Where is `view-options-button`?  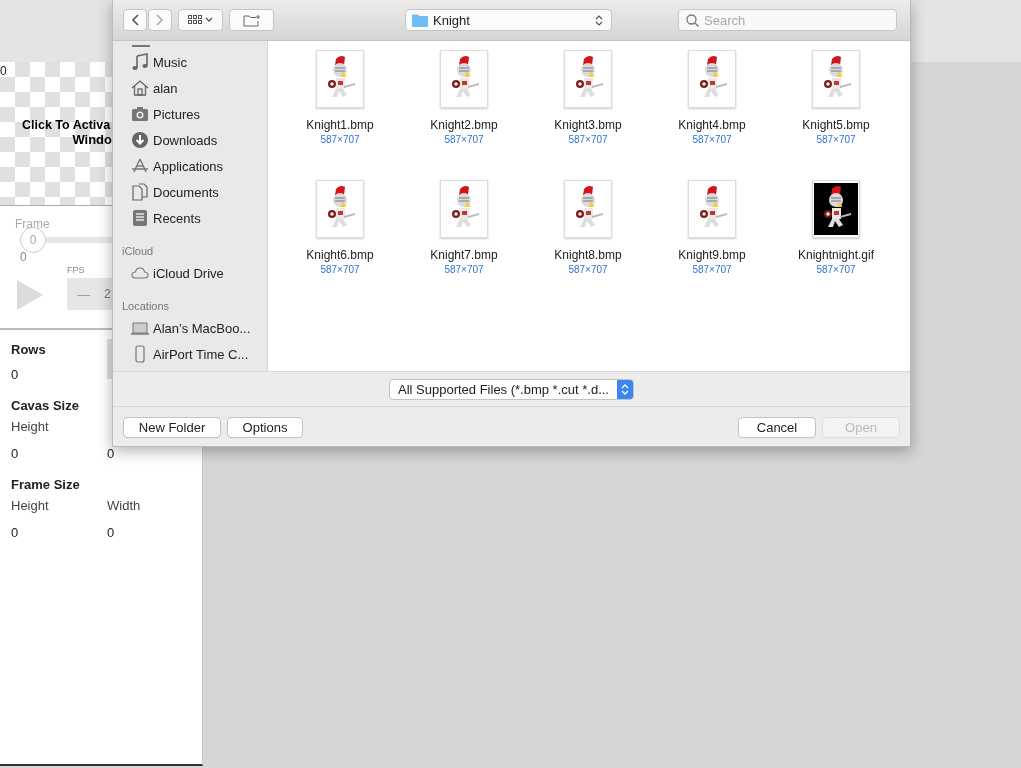
view-options-button is located at coordinates (200, 20).